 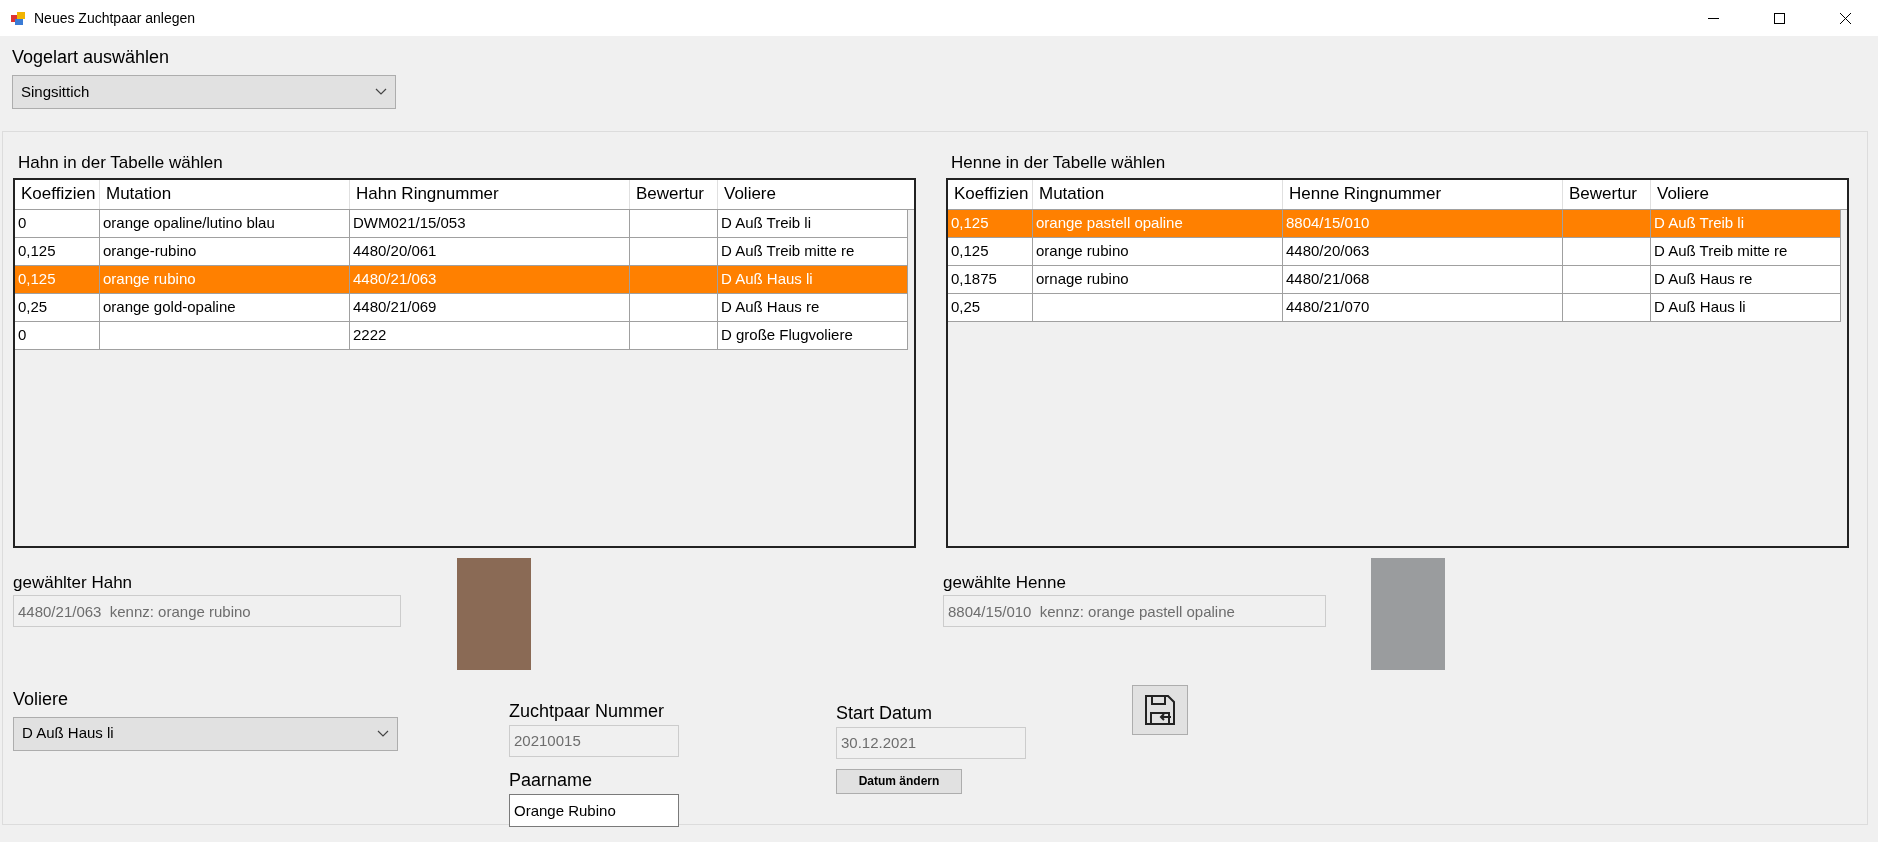 What do you see at coordinates (490, 251) in the screenshot?
I see `table-cell: 4480/20/061` at bounding box center [490, 251].